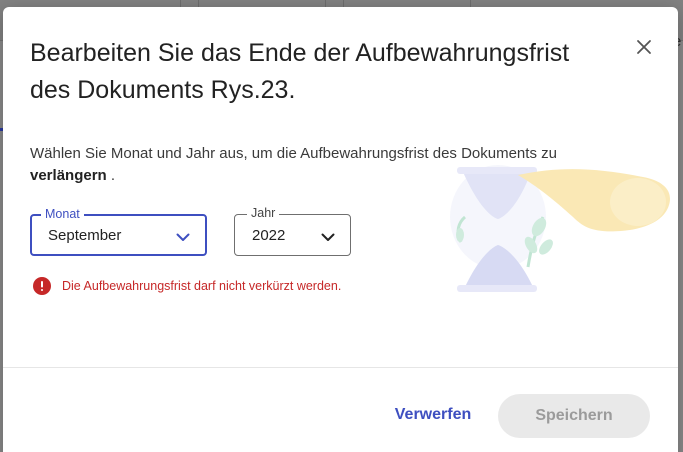  Describe the element at coordinates (68, 175) in the screenshot. I see `description-emphasis: verlängern` at that location.